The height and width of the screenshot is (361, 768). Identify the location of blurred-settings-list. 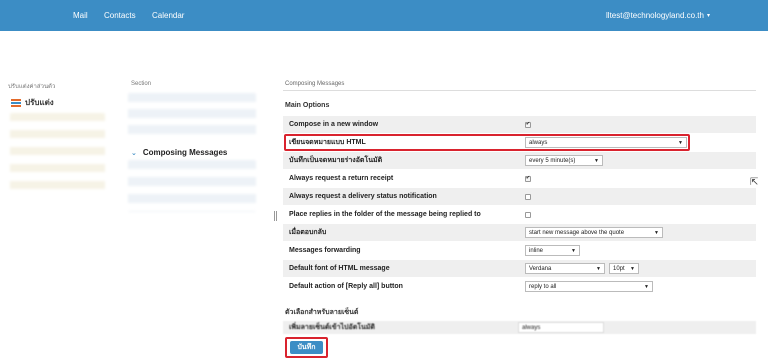
(57, 155).